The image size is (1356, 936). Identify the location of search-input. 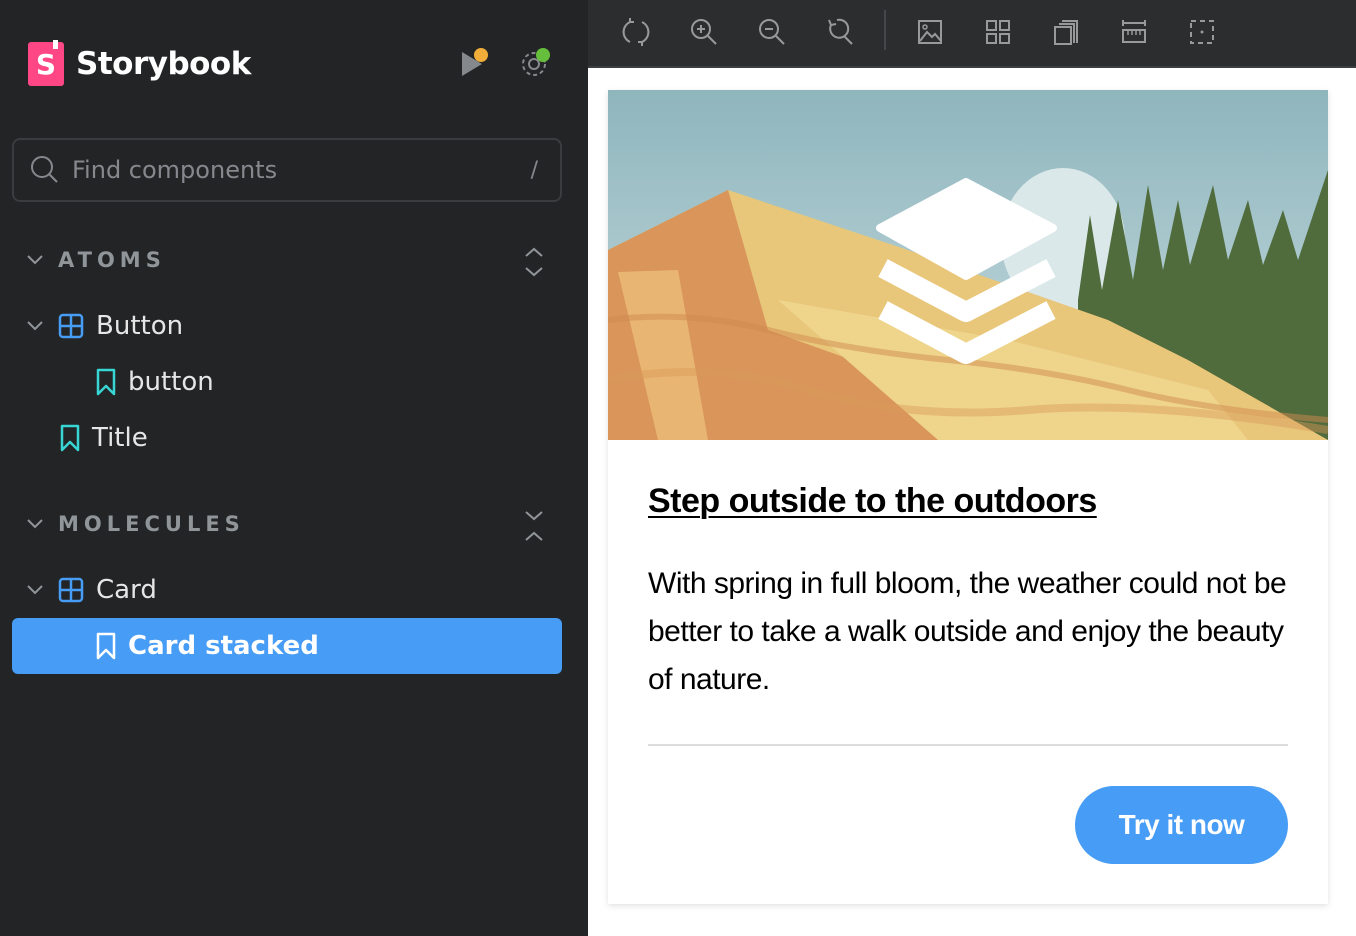
(282, 170).